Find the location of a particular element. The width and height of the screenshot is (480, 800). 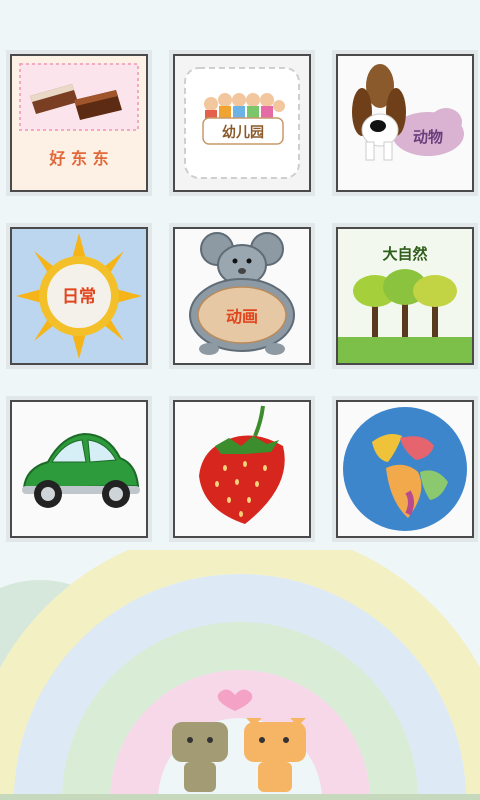

dog-icon: 动物 is located at coordinates (405, 123).